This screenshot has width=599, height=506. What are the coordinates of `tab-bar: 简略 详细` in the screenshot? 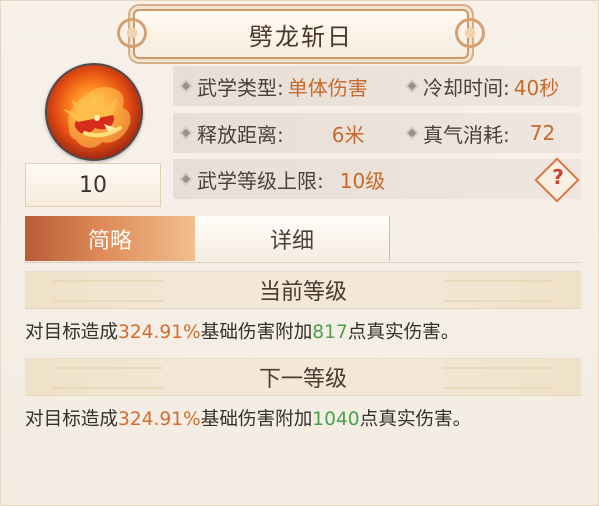 It's located at (303, 239).